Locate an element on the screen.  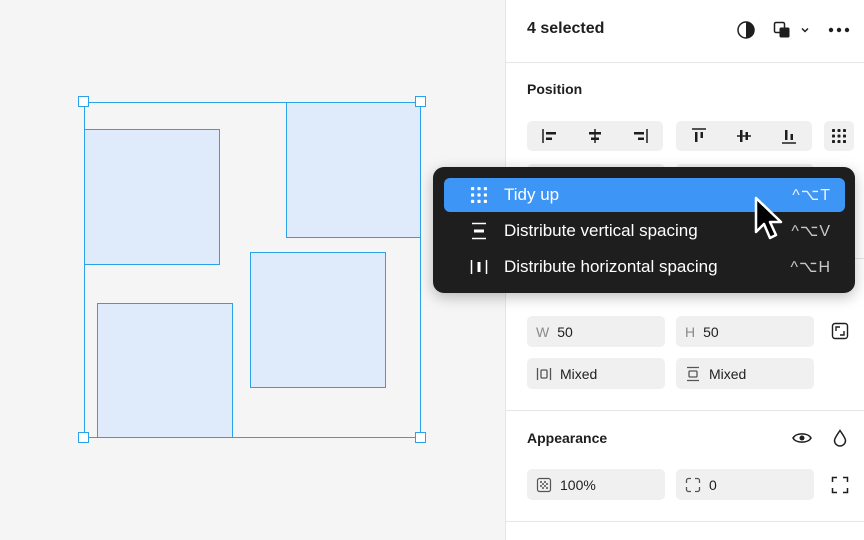
opacity-icon is located at coordinates (544, 484).